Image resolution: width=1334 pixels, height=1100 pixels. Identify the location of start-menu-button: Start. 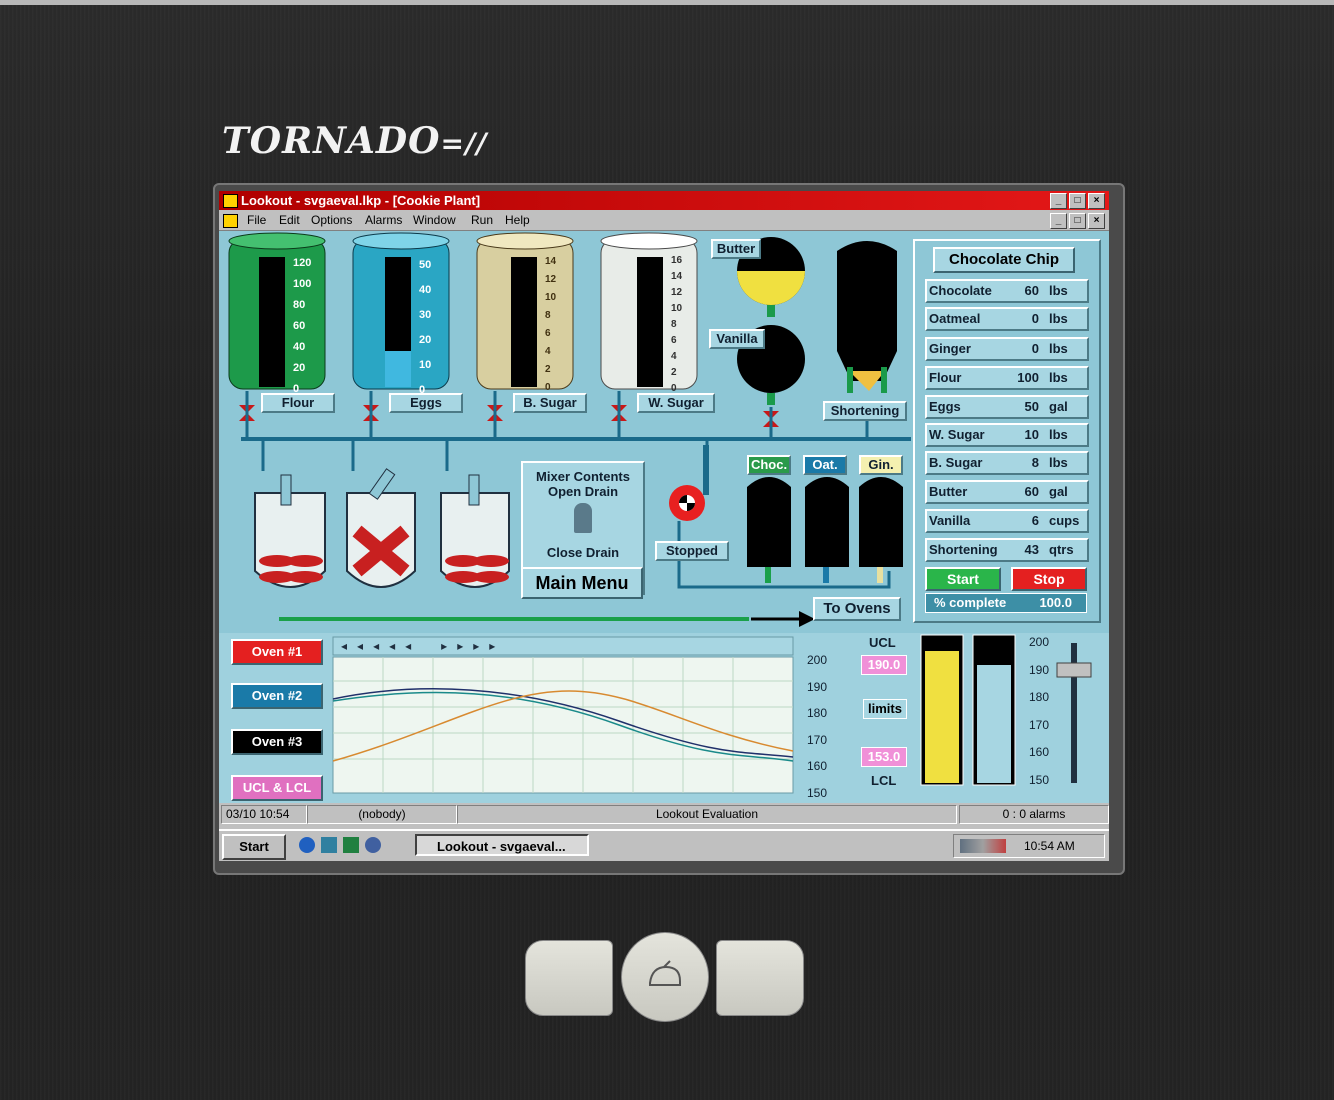
(254, 847).